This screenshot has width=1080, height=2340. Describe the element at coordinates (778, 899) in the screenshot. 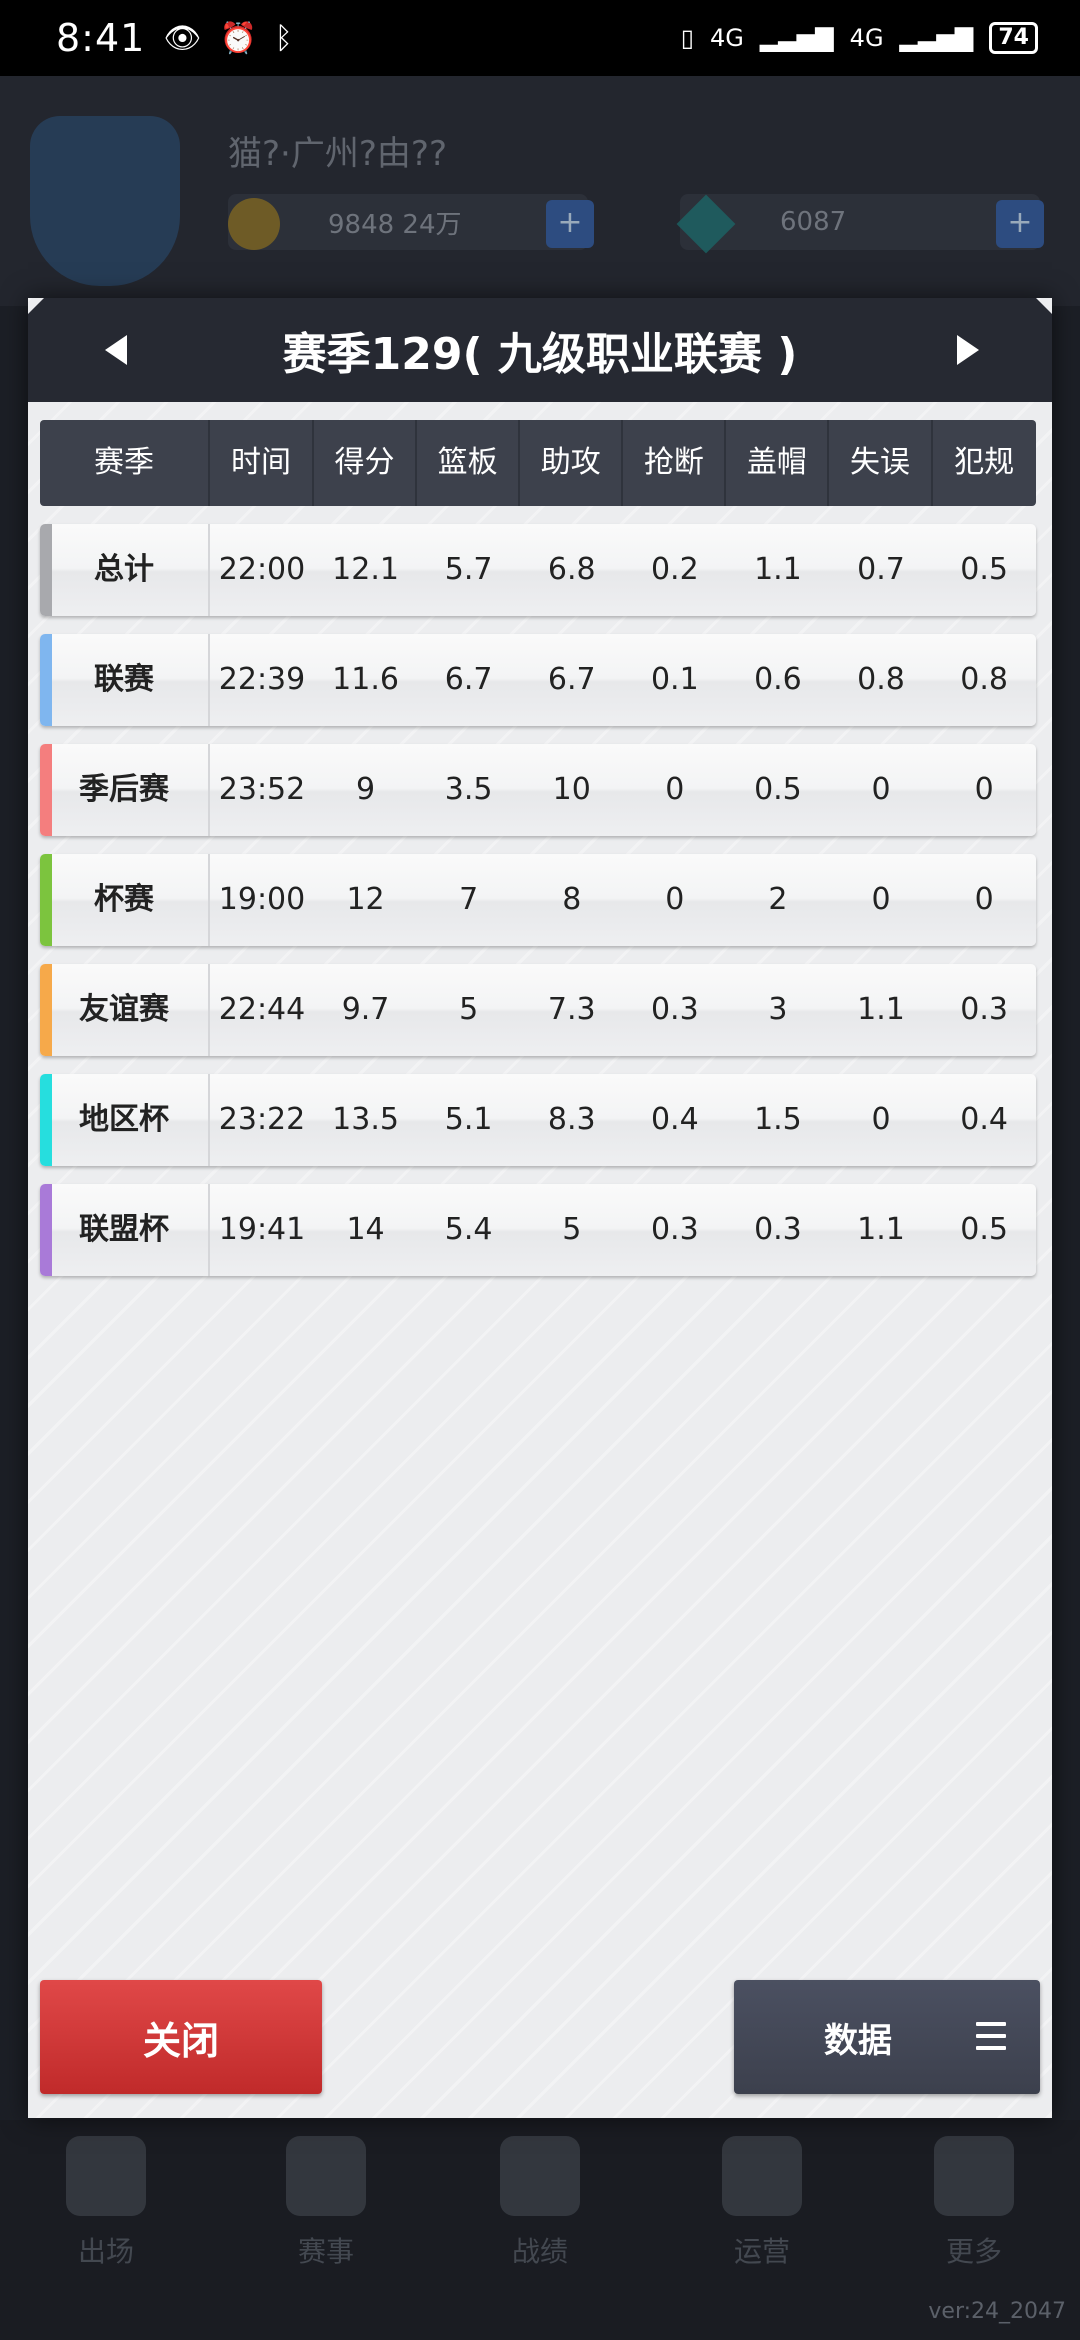

I see `table-cell: 2` at that location.